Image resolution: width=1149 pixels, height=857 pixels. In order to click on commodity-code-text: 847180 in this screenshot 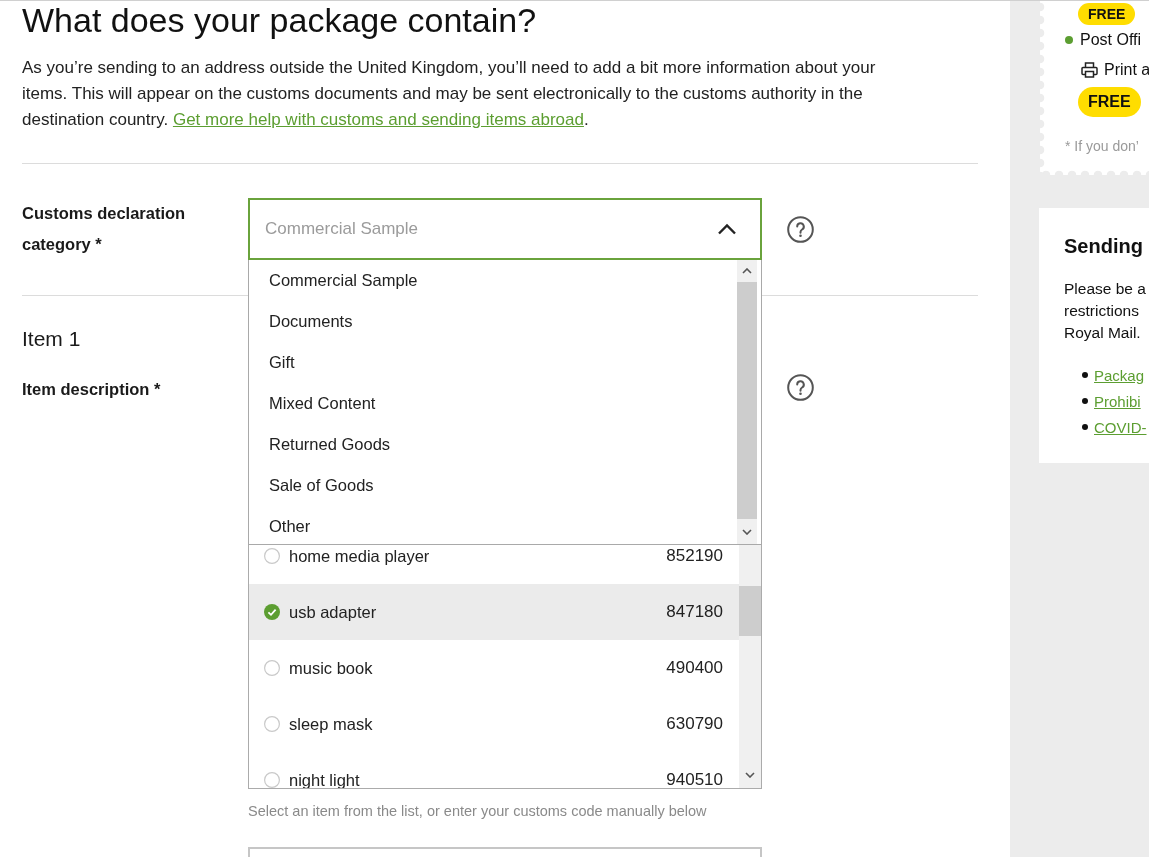, I will do `click(694, 612)`.